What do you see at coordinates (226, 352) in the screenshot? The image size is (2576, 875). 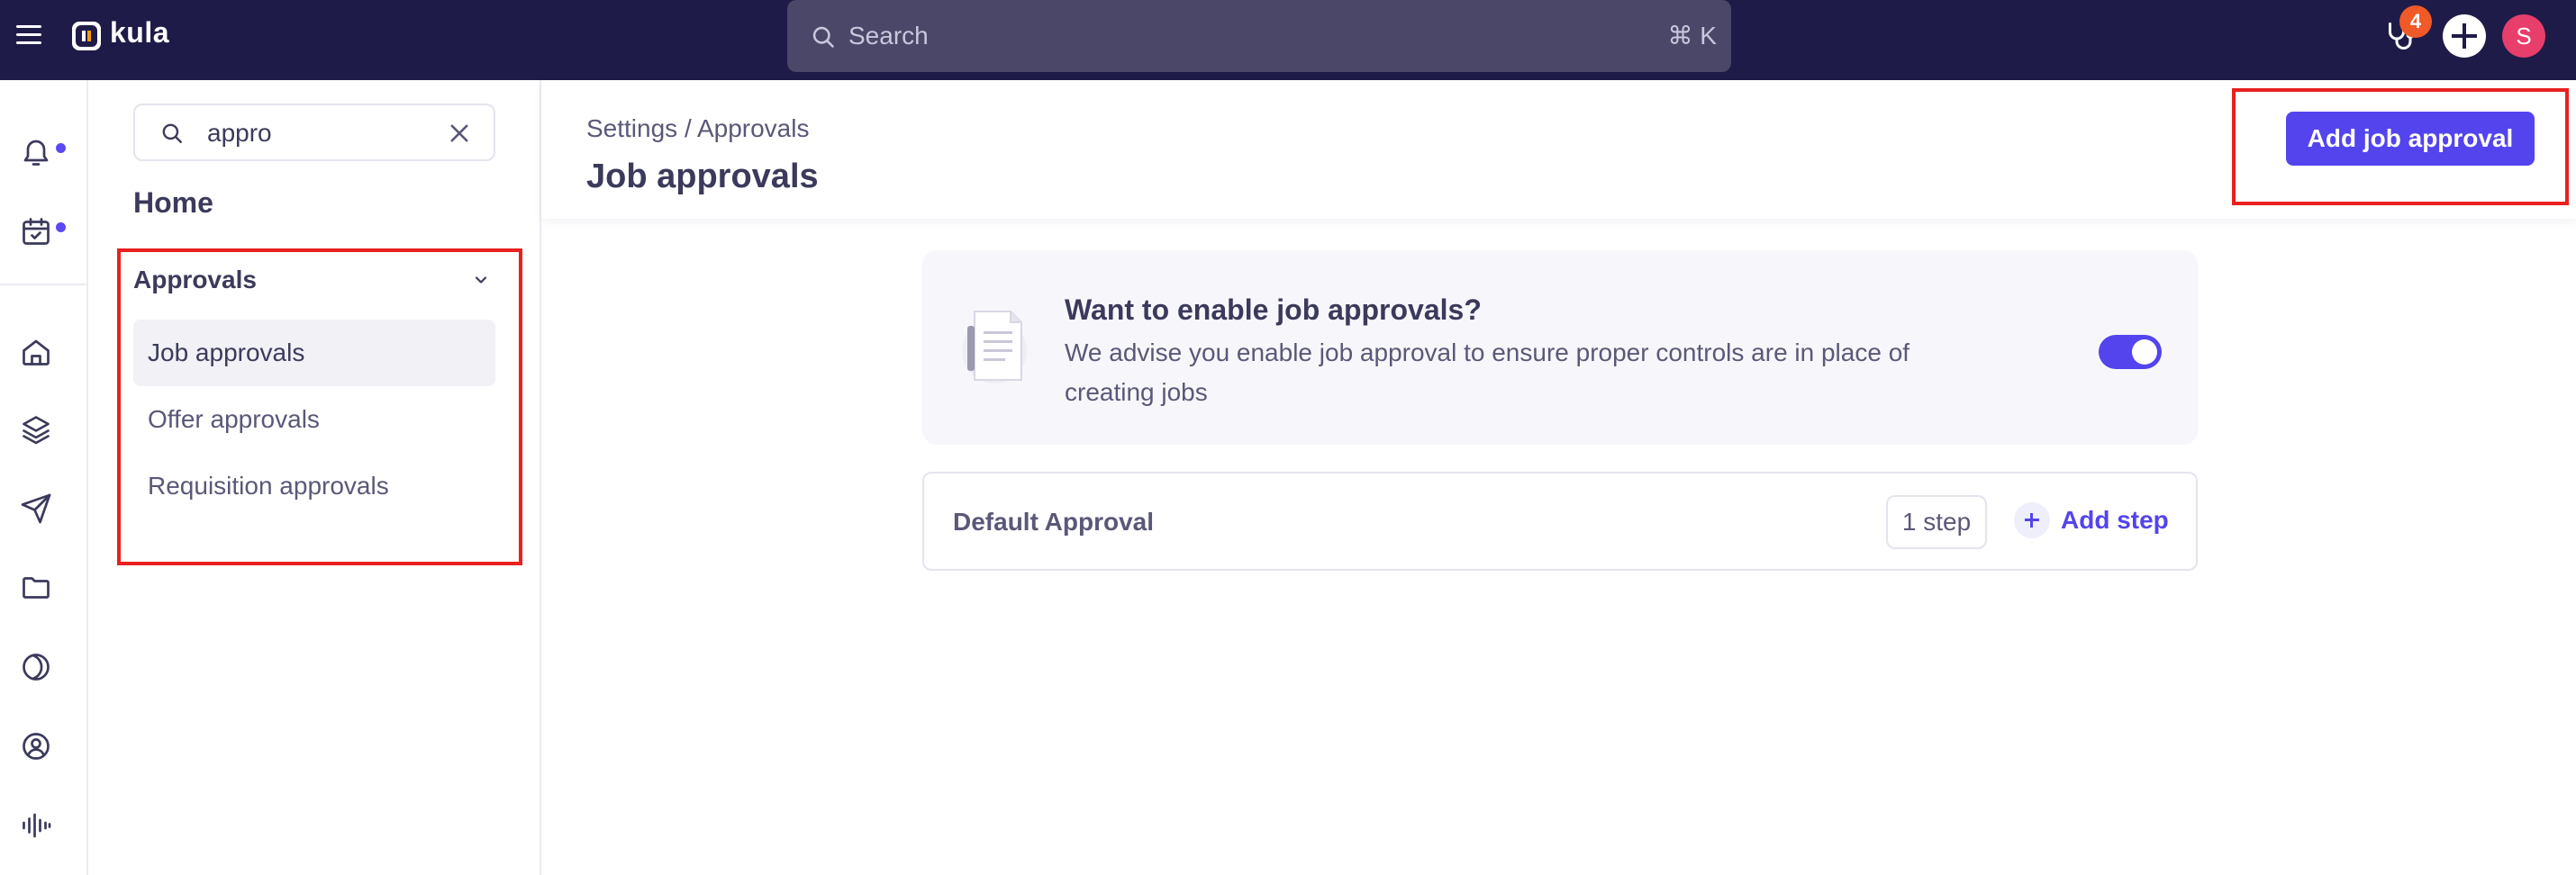 I see `sidebar-item-label: Job approvals` at bounding box center [226, 352].